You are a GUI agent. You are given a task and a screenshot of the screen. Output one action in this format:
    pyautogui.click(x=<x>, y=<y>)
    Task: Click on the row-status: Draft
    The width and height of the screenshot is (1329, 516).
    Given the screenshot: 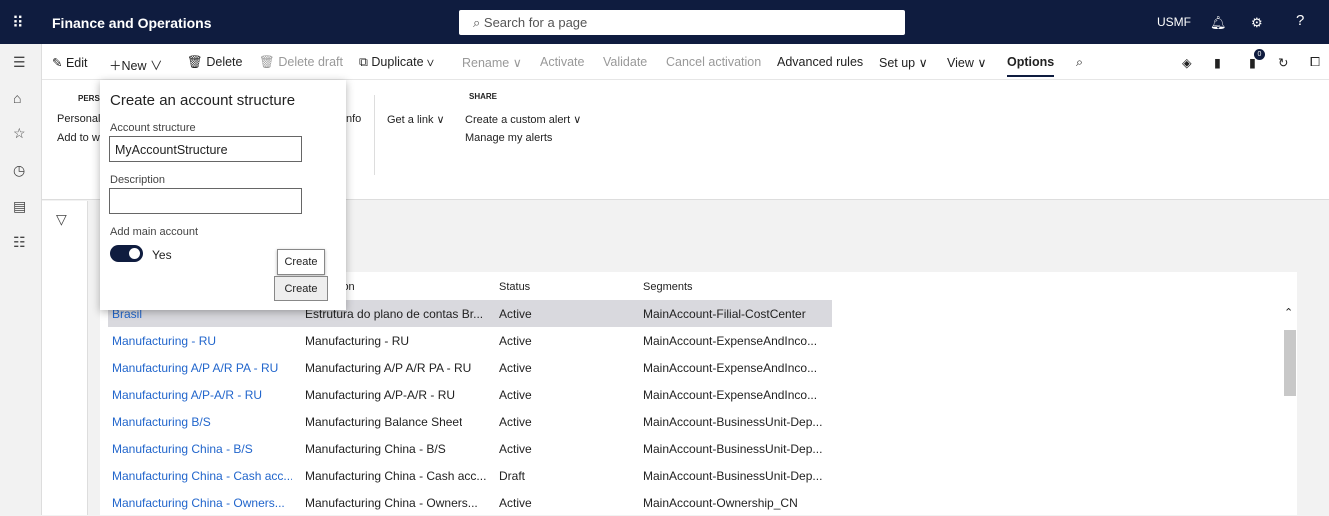 What is the action you would take?
    pyautogui.click(x=512, y=476)
    